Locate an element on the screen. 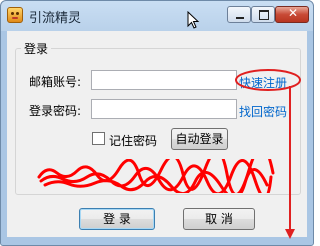 The image size is (320, 246). arrow-head-icon is located at coordinates (290, 234).